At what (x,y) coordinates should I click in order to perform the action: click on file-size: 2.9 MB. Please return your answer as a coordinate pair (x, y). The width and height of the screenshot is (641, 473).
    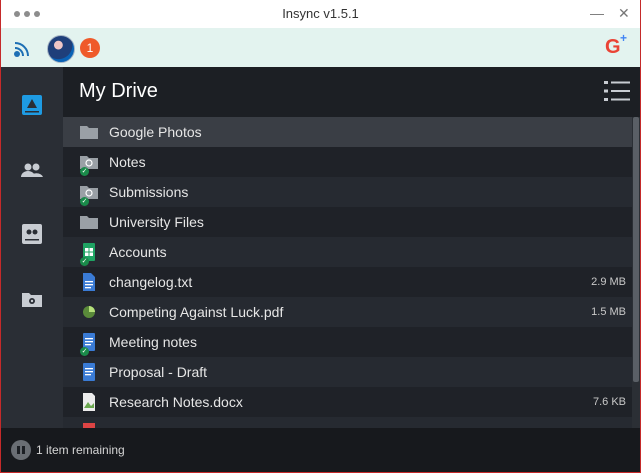
    Looking at the image, I should click on (608, 282).